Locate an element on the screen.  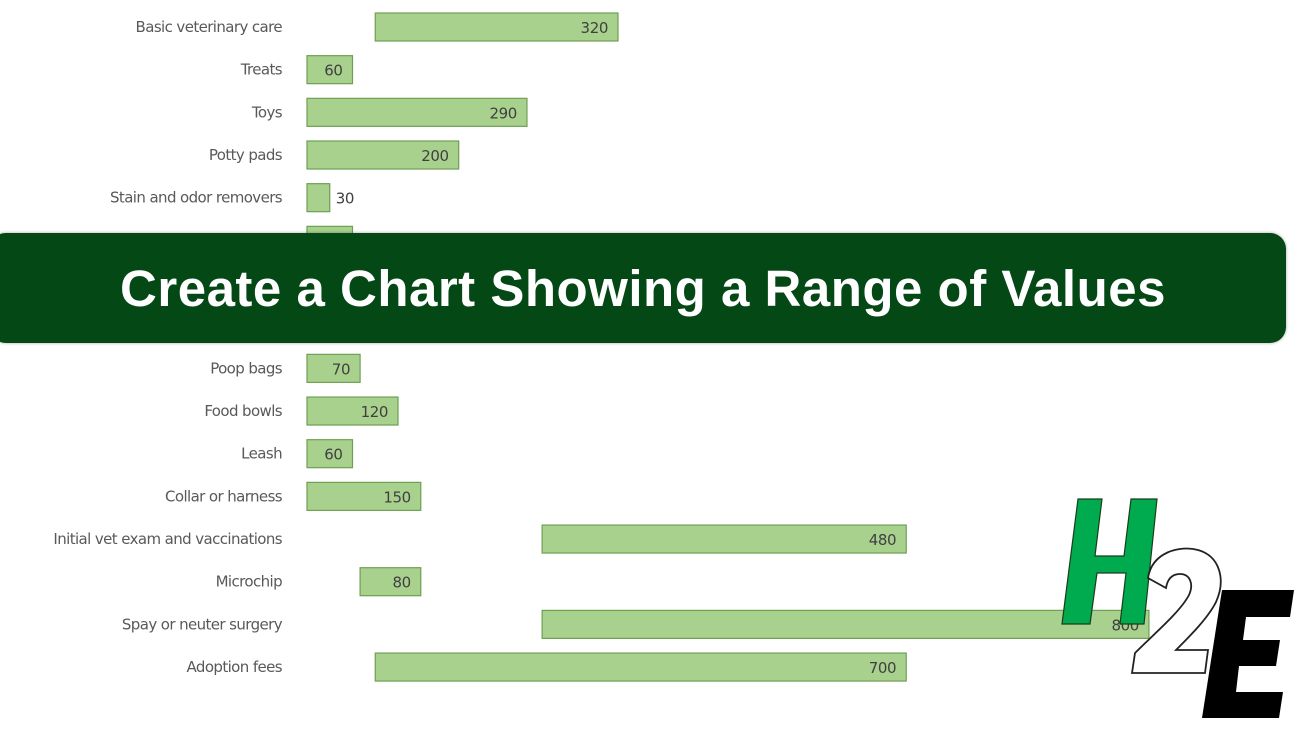
category-label: Toys is located at coordinates (267, 112).